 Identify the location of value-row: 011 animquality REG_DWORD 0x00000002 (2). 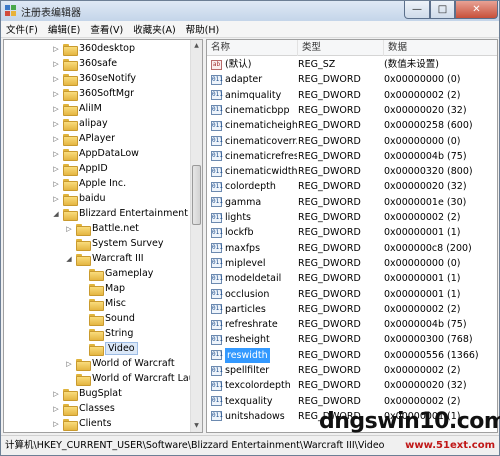
(352, 95).